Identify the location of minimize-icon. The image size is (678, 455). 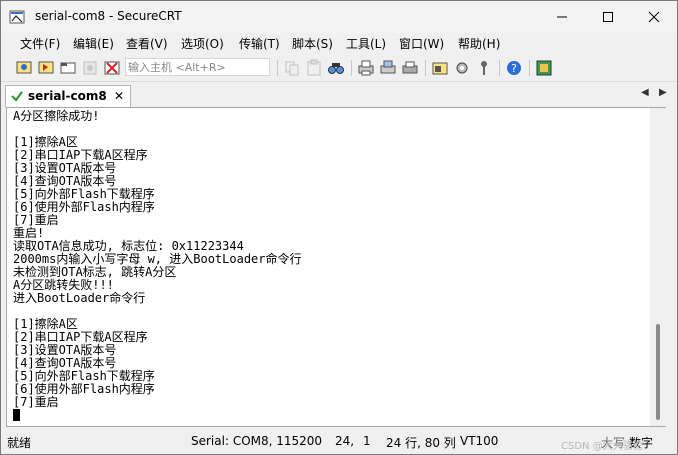
(562, 17).